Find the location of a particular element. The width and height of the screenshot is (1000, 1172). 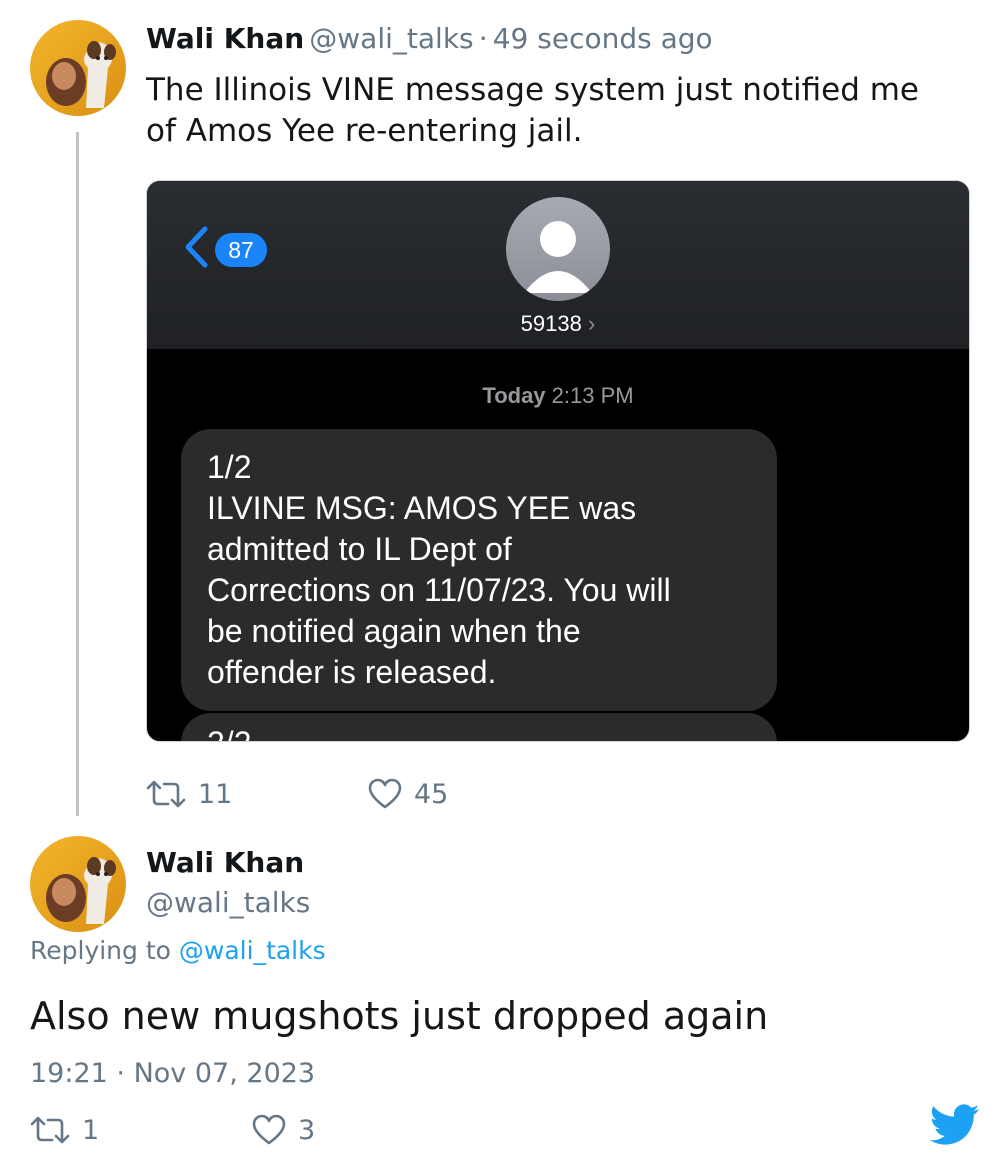

like-count: 3 is located at coordinates (307, 1130).